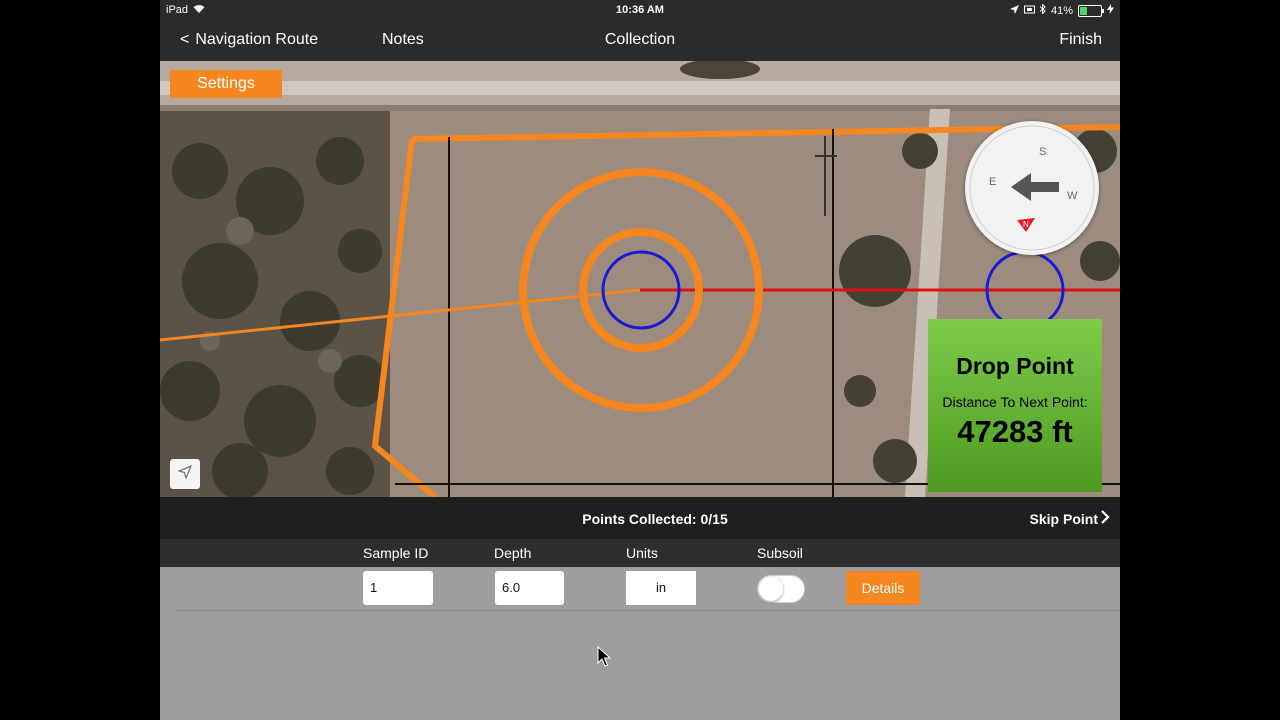 This screenshot has height=720, width=1280. I want to click on battery-fill, so click(1083, 10).